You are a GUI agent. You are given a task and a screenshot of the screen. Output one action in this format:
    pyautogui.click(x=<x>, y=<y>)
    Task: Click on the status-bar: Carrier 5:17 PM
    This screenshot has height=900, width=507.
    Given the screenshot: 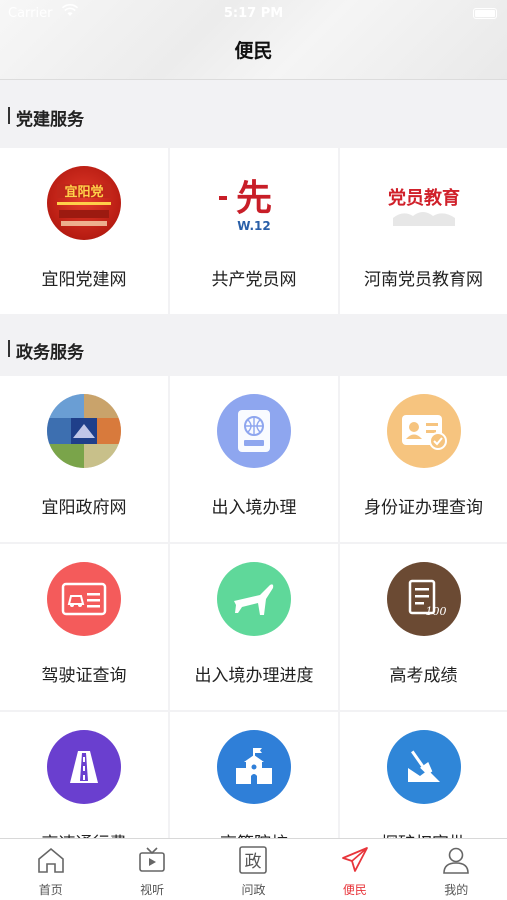 What is the action you would take?
    pyautogui.click(x=253, y=14)
    